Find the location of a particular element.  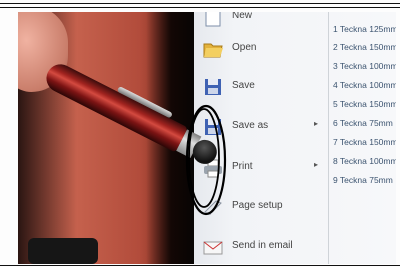

annotation-circle is located at coordinates (206, 160).